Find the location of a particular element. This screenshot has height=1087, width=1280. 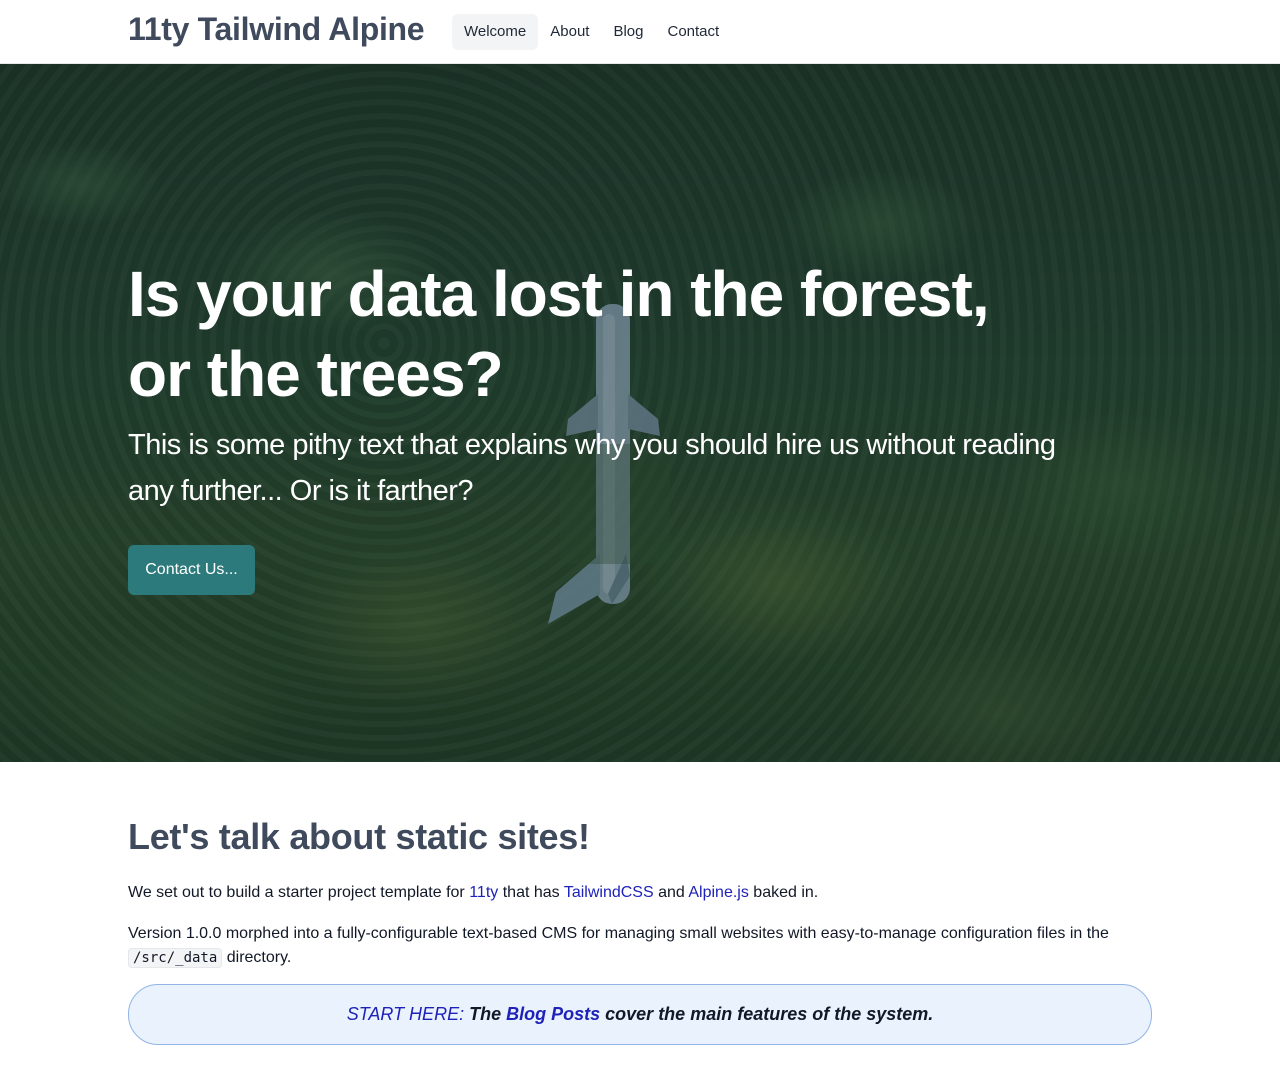

hero-title-line2: or the trees? is located at coordinates (316, 374).